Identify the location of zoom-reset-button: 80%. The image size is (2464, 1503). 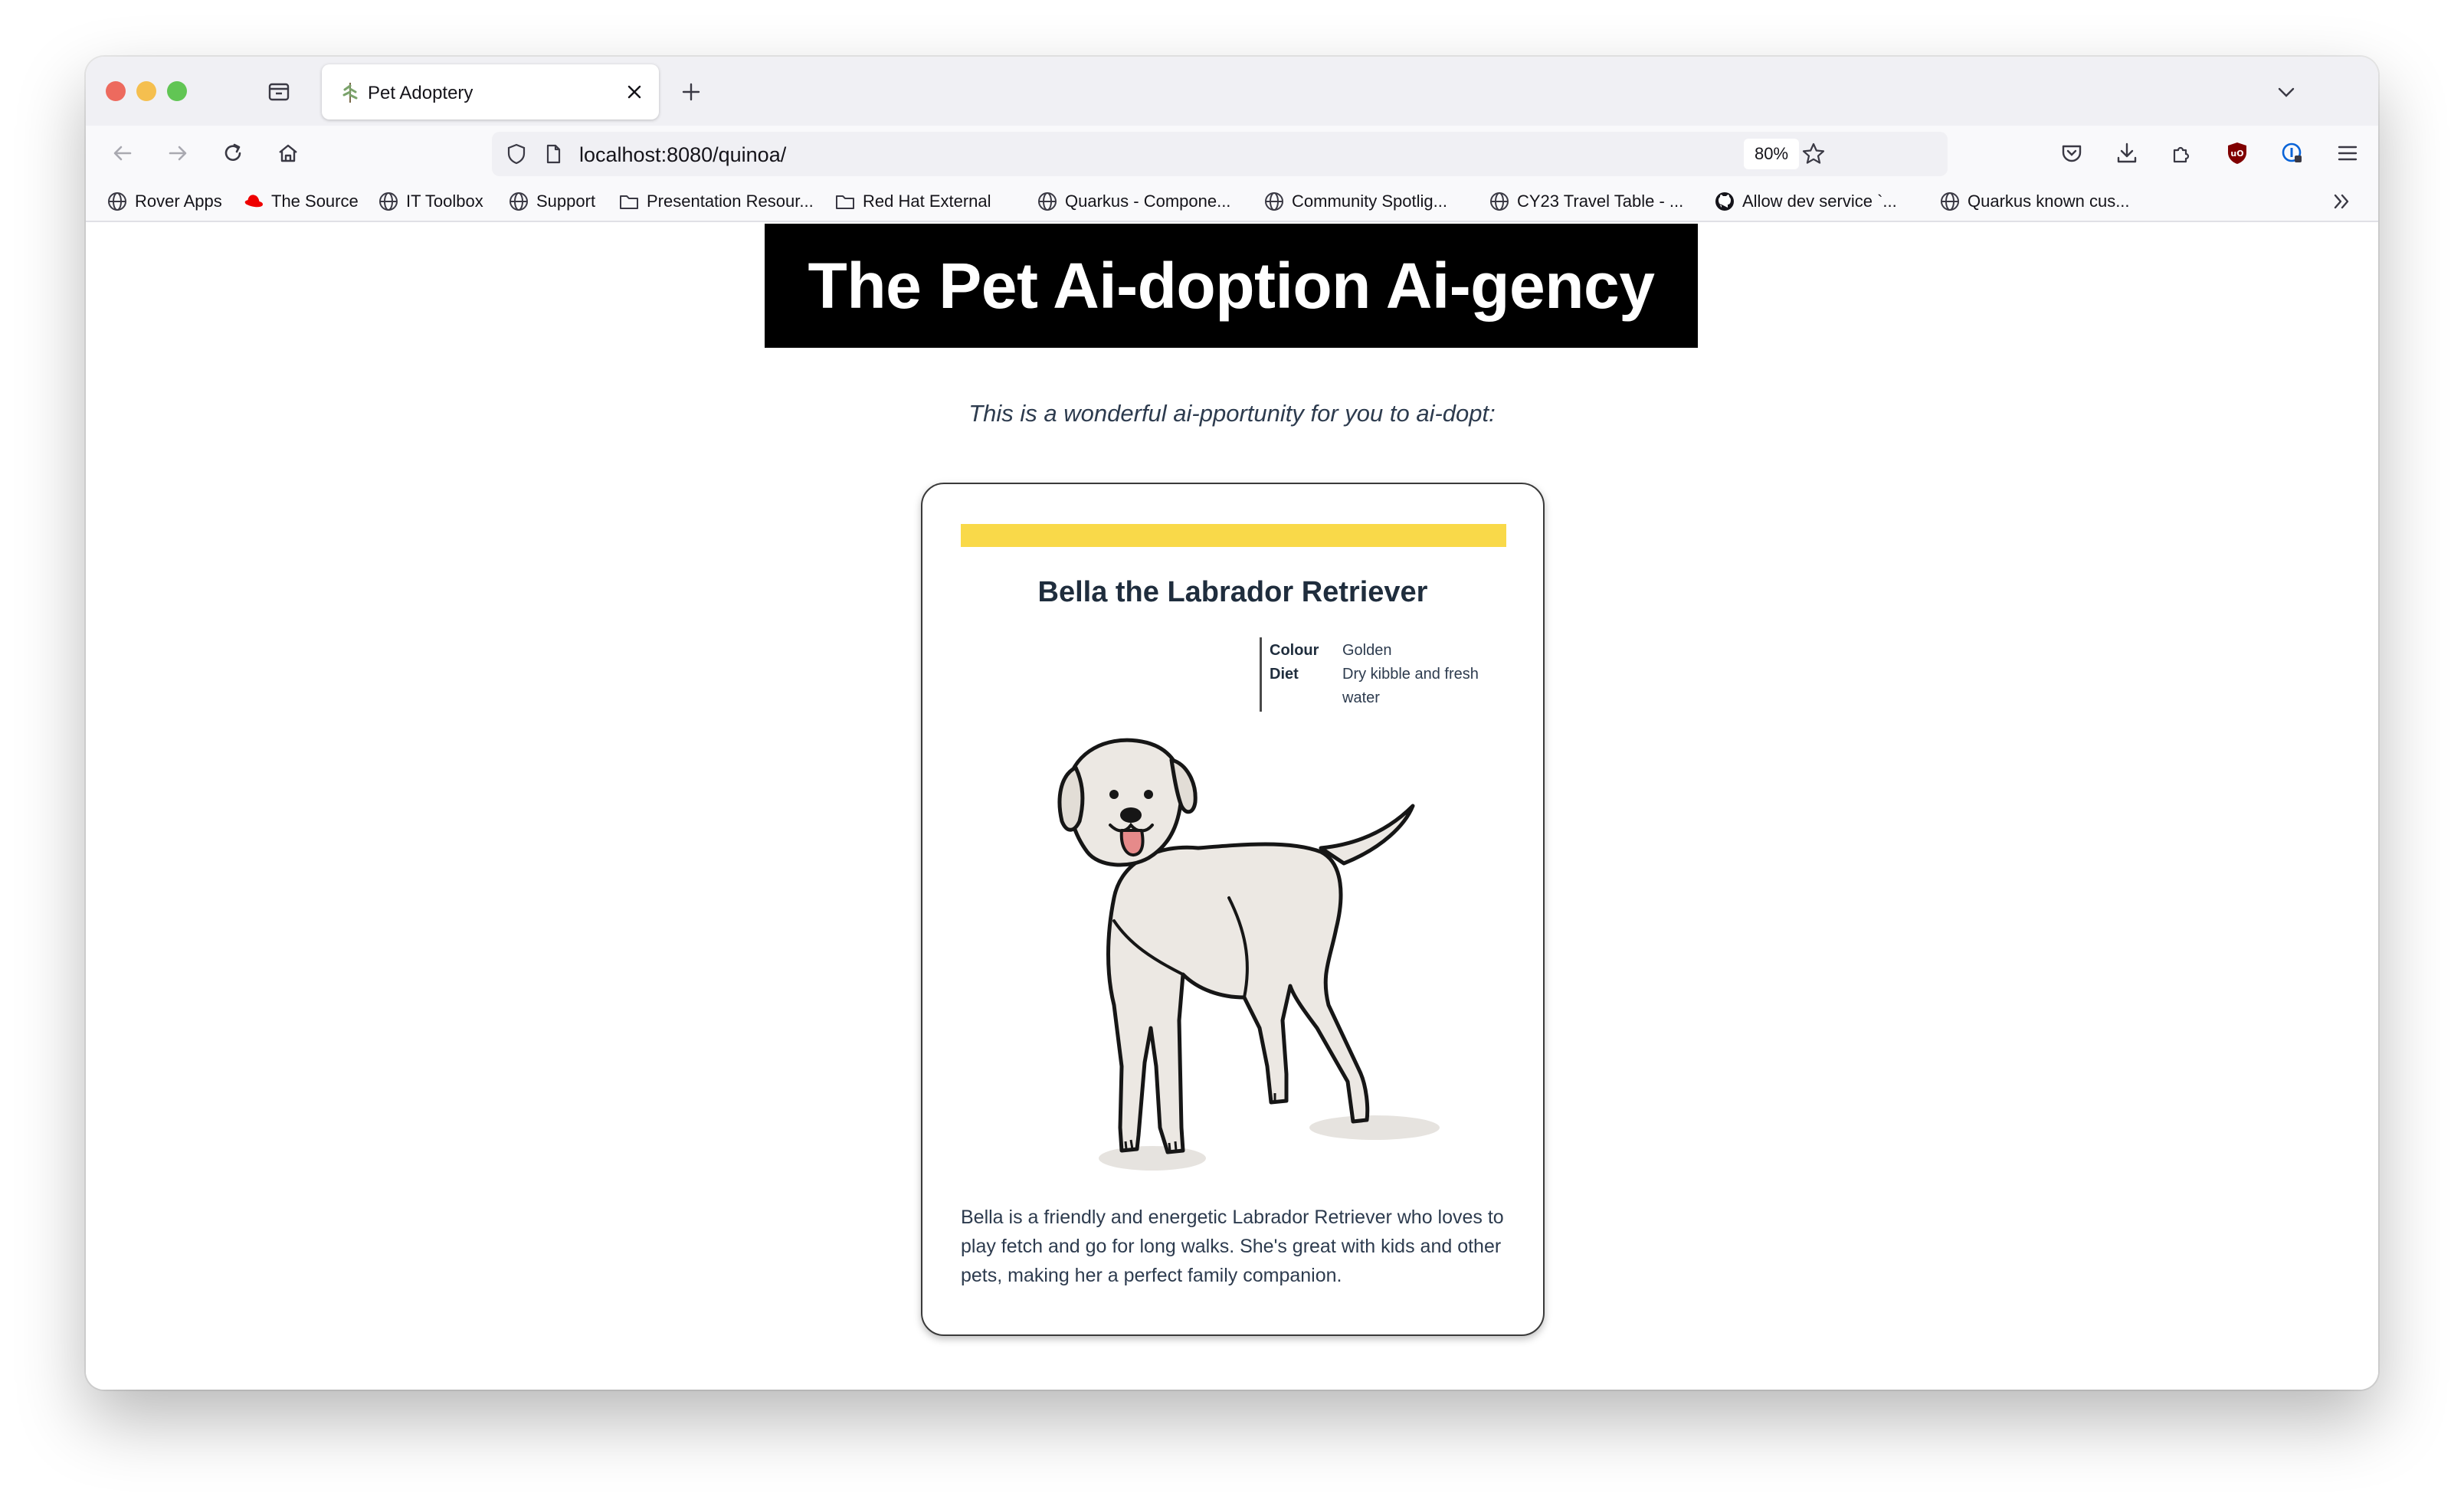
(1772, 154).